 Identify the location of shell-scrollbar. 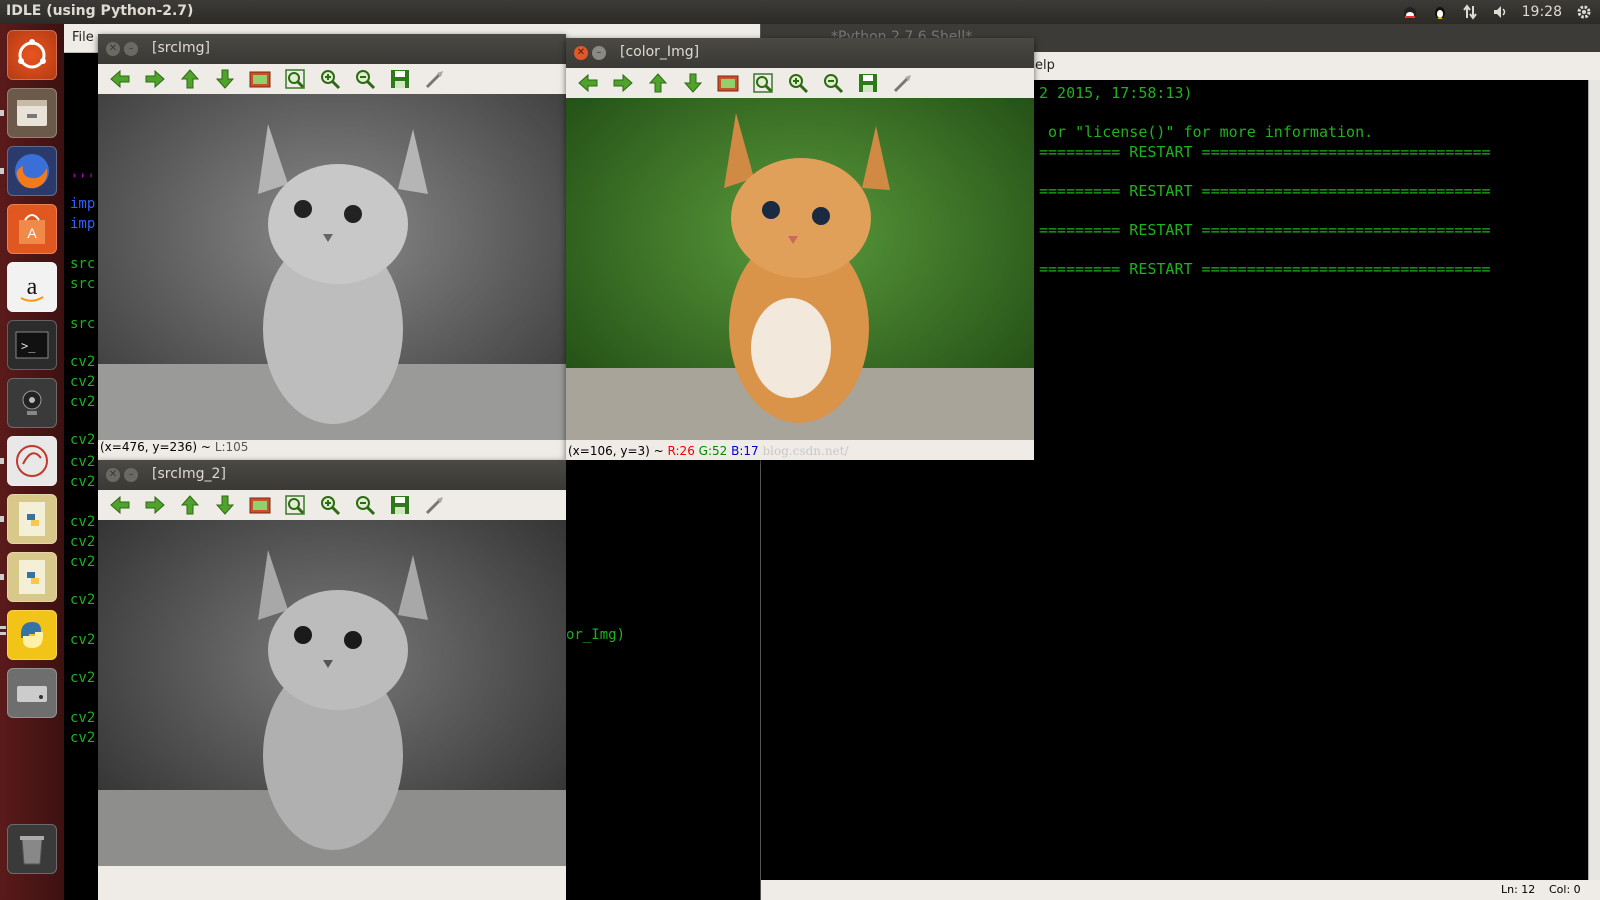
(1594, 480).